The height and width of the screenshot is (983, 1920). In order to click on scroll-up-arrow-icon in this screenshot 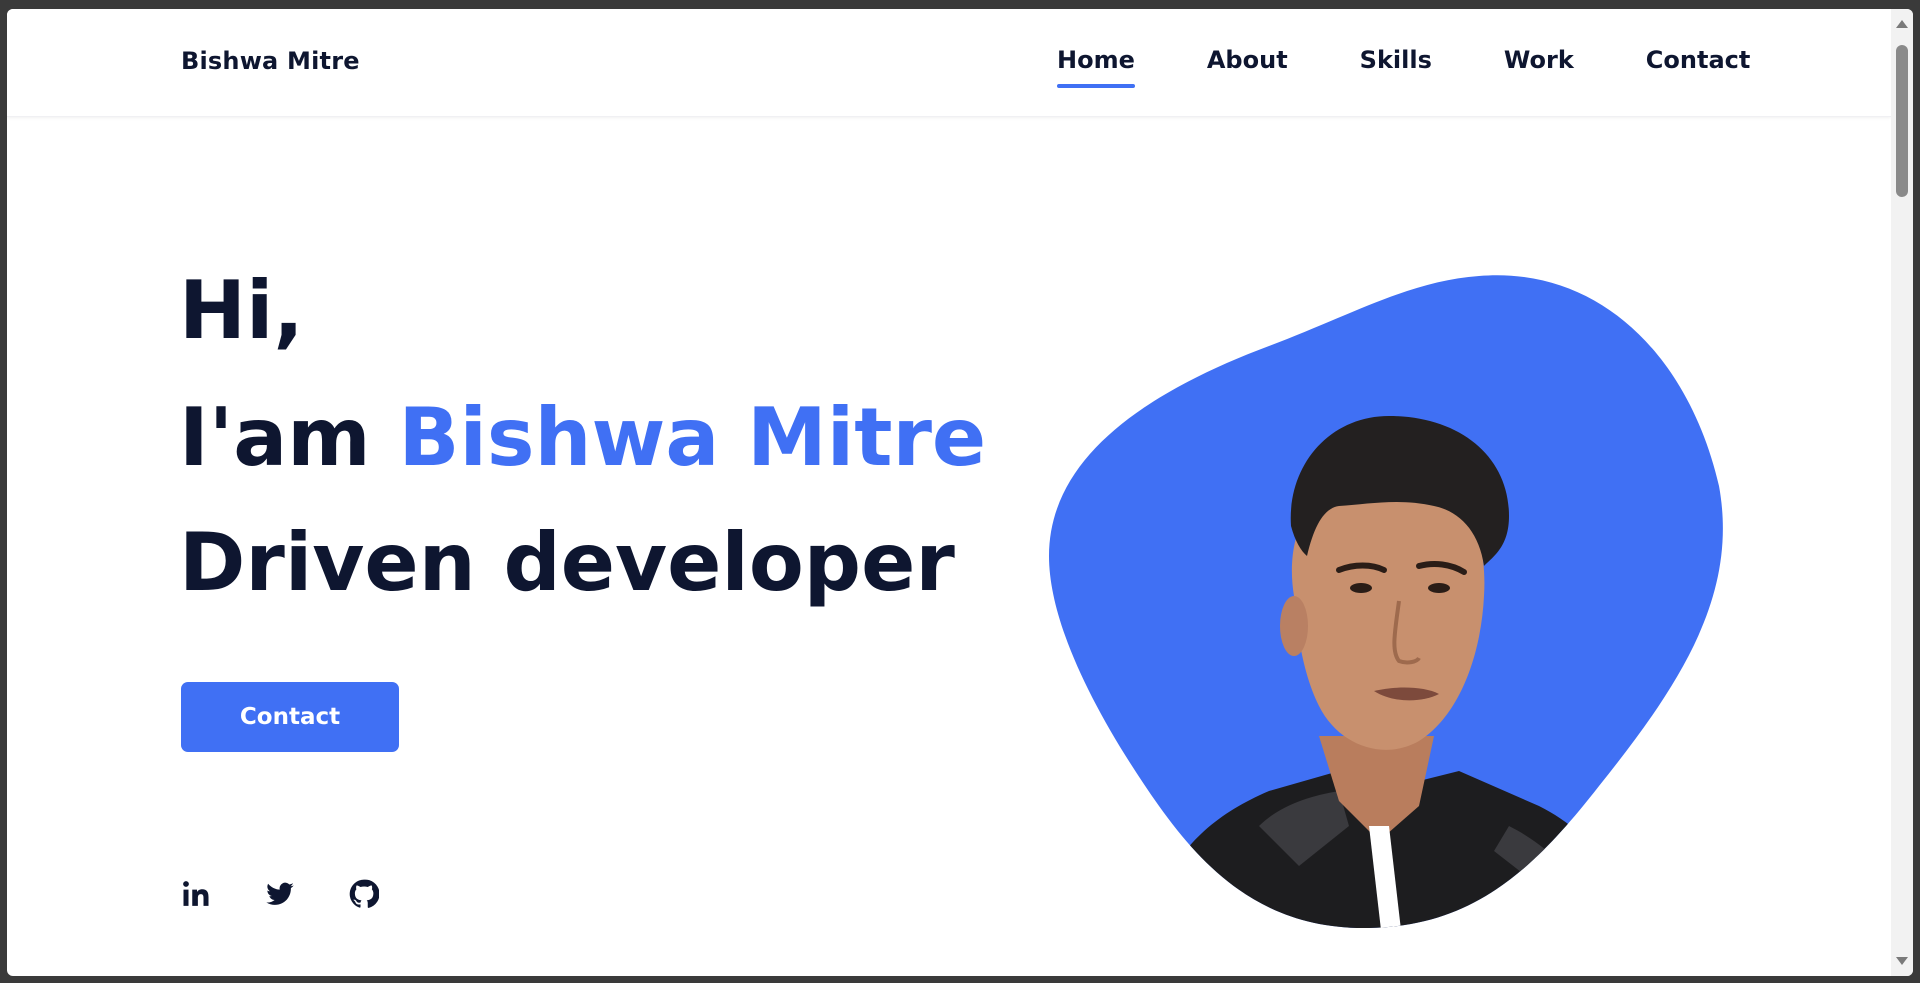, I will do `click(1902, 24)`.